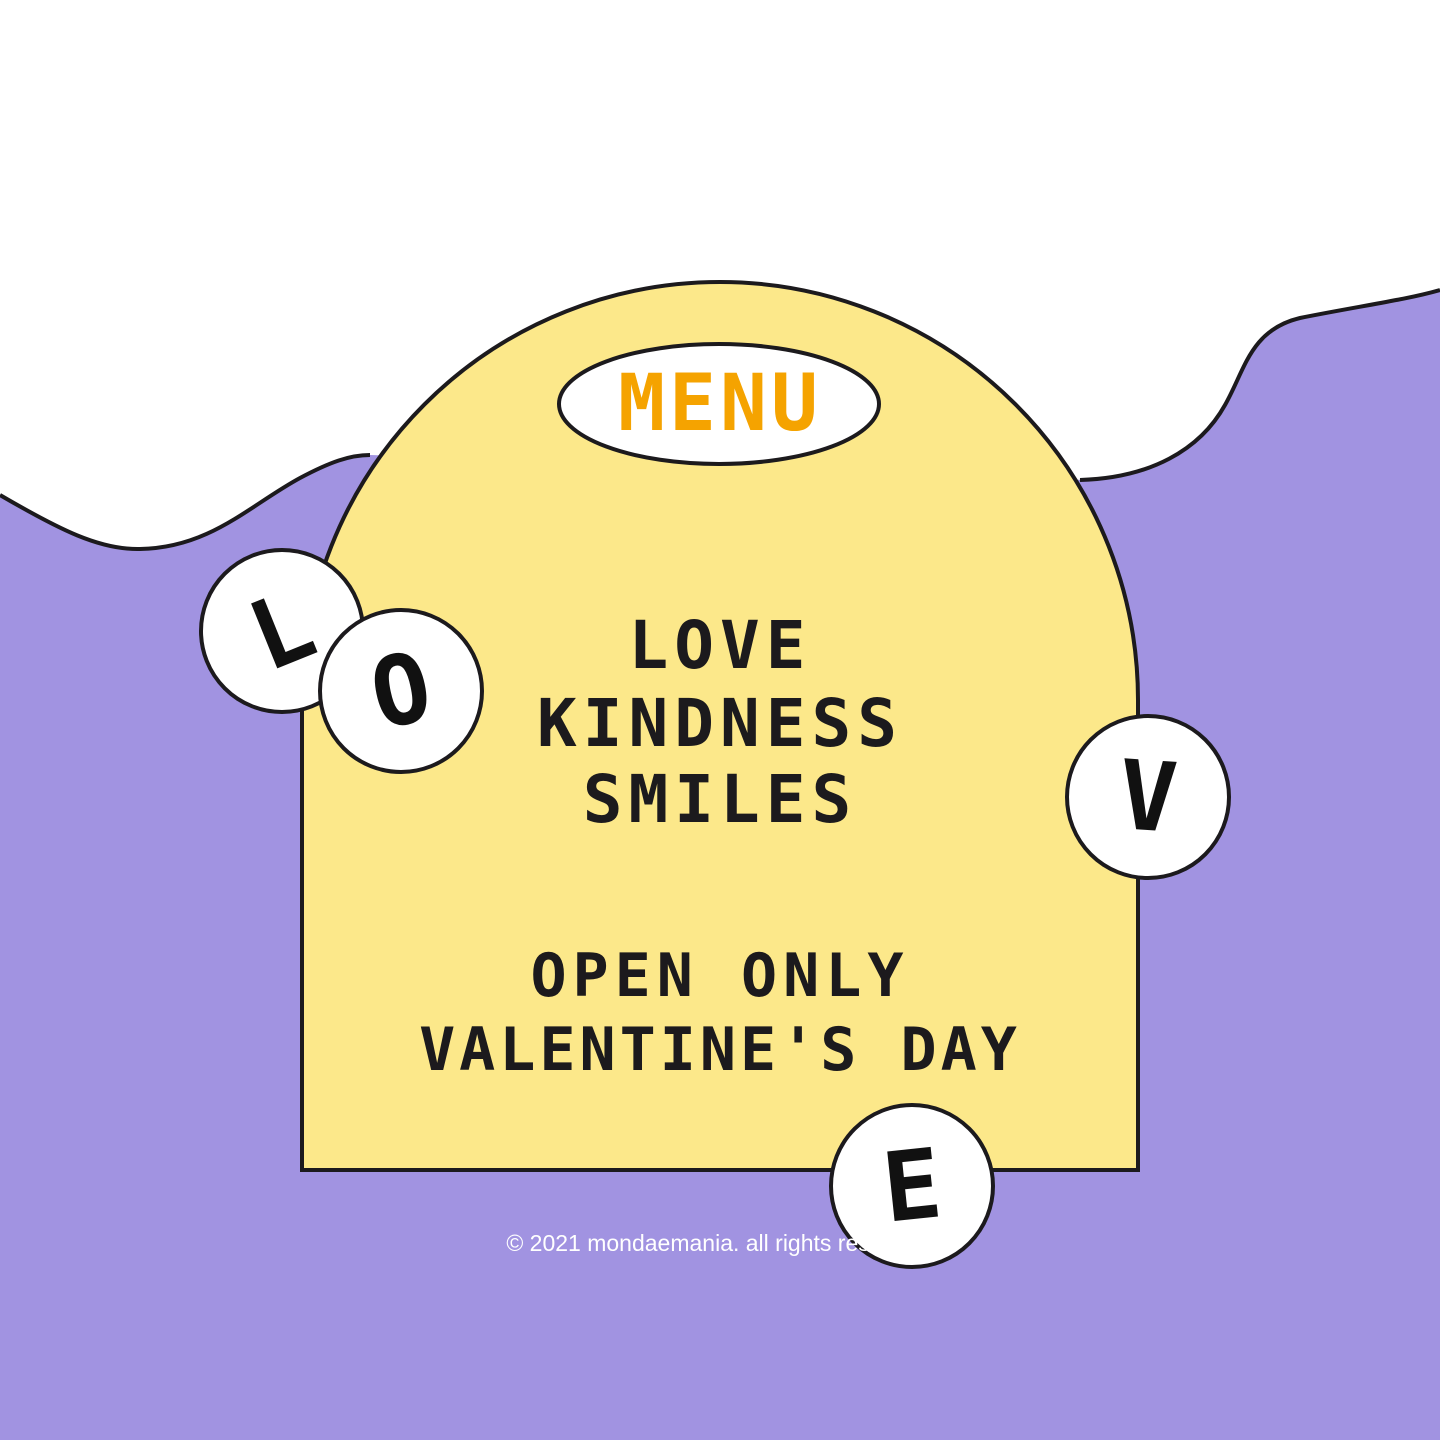 The image size is (1440, 1440). I want to click on notice-line-1: OPEN ONLY, so click(720, 976).